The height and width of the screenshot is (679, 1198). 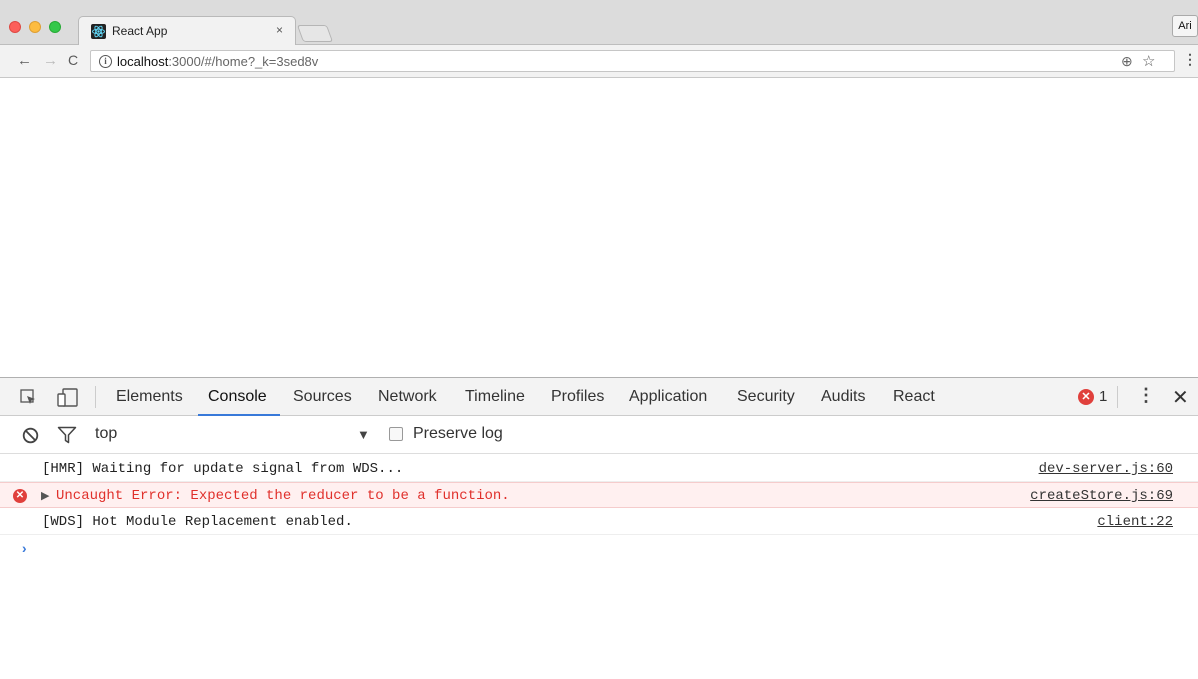 What do you see at coordinates (24, 60) in the screenshot?
I see `back-arrow-icon: ←` at bounding box center [24, 60].